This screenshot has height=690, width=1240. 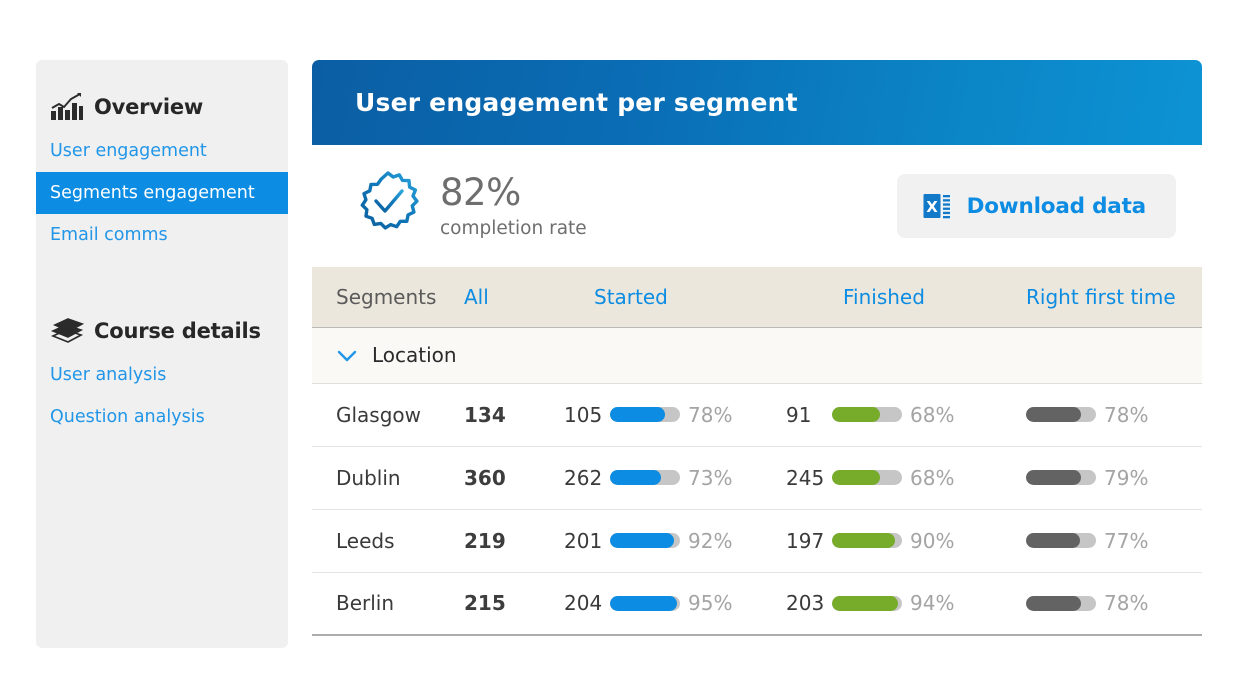 I want to click on sidebar-item-user-analysis: User analysis, so click(x=162, y=375).